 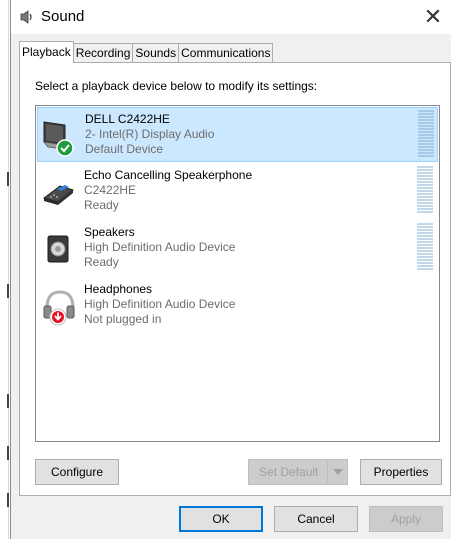 I want to click on apply-button: Apply, so click(x=406, y=519).